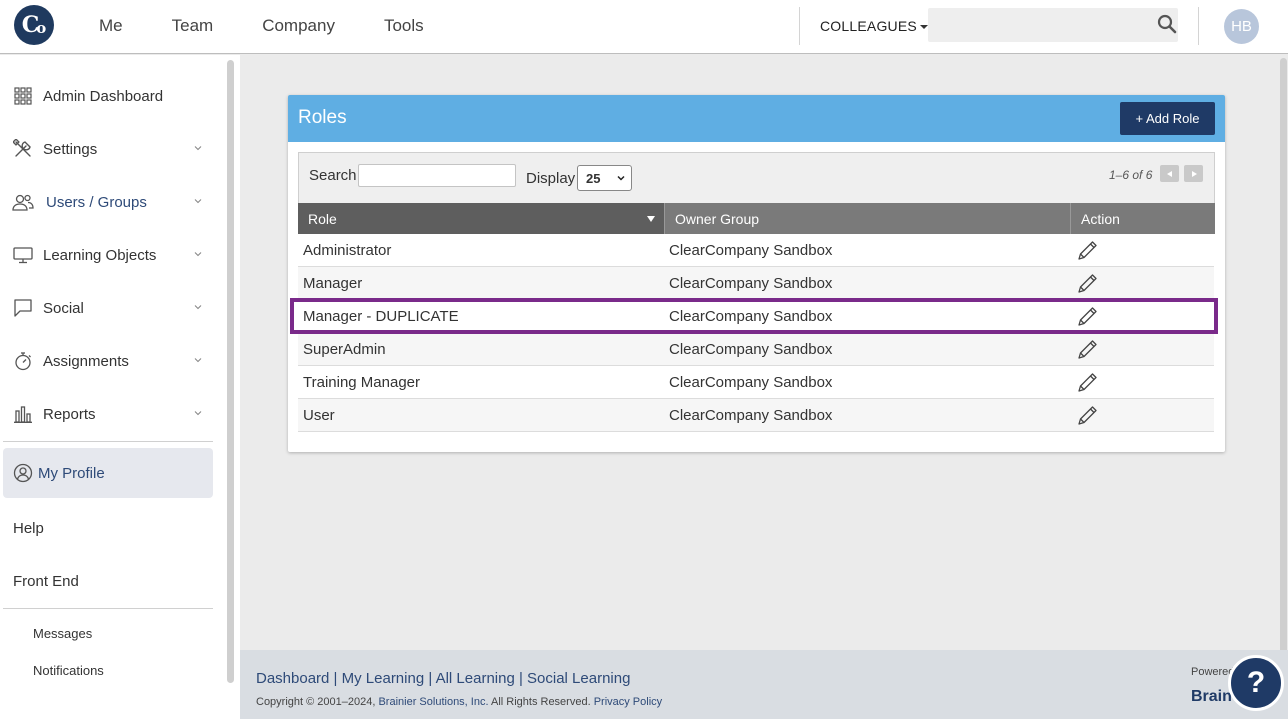 Image resolution: width=1288 pixels, height=719 pixels. Describe the element at coordinates (1211, 697) in the screenshot. I see `brainier-logo: Brain` at that location.